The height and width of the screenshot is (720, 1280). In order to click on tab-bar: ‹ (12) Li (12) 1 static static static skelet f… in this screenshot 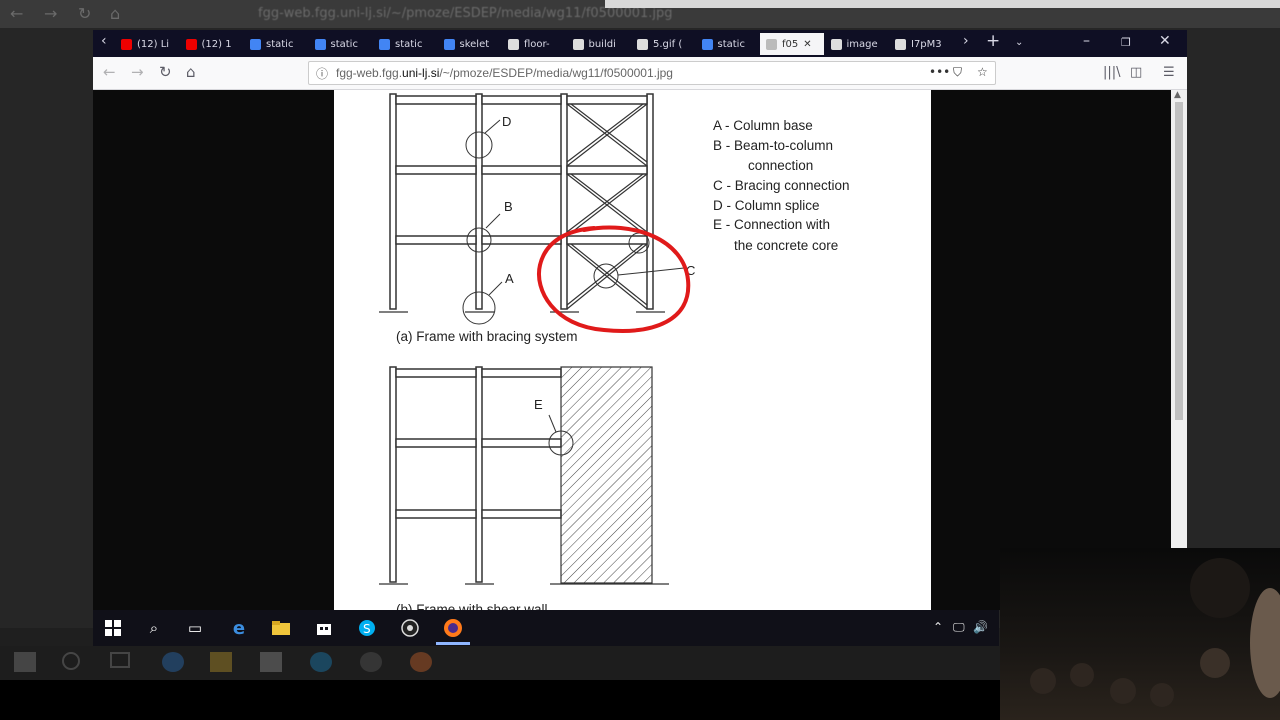, I will do `click(640, 43)`.